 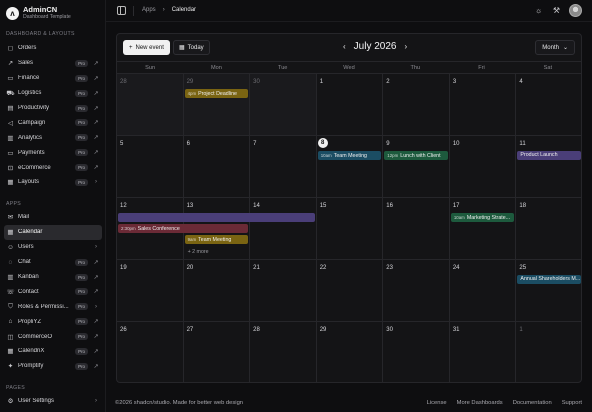 I want to click on sidebar-item-kanban: ▥ Kanban Pro ↗, so click(x=53, y=277).